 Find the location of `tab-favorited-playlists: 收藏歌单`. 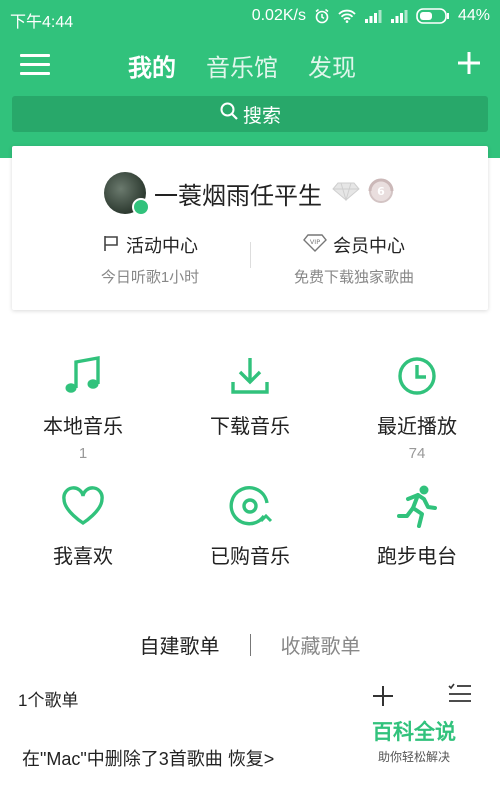

tab-favorited-playlists: 收藏歌单 is located at coordinates (321, 644).